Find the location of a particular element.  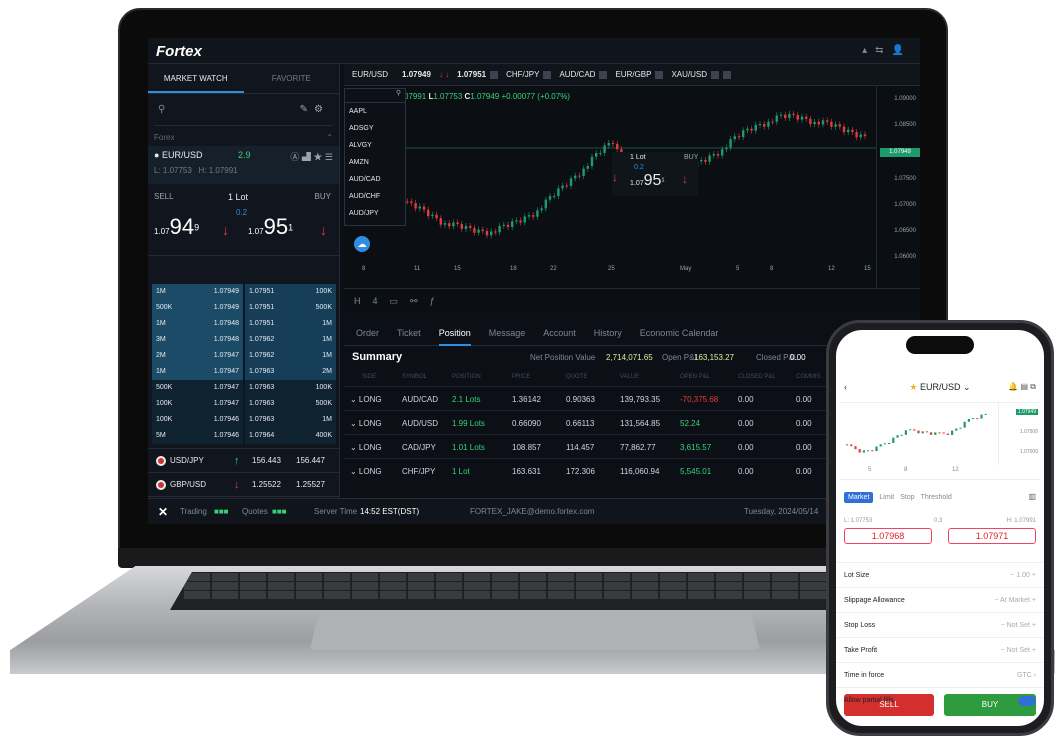

dropdown-item: AAPL is located at coordinates (375, 111).